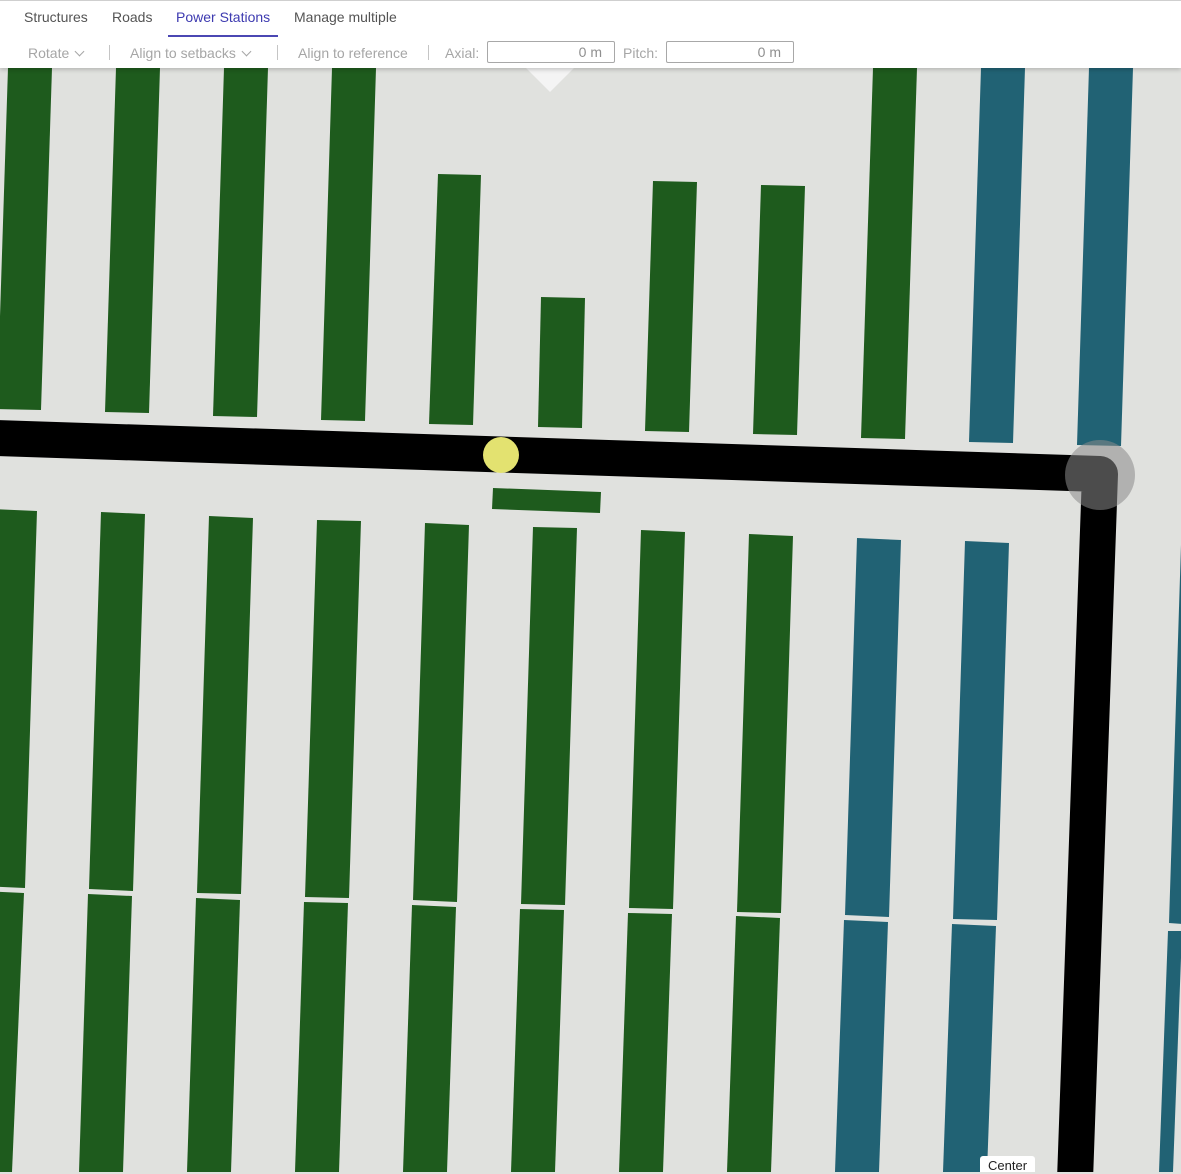  Describe the element at coordinates (49, 53) in the screenshot. I see `rotate-label: Rotate` at that location.